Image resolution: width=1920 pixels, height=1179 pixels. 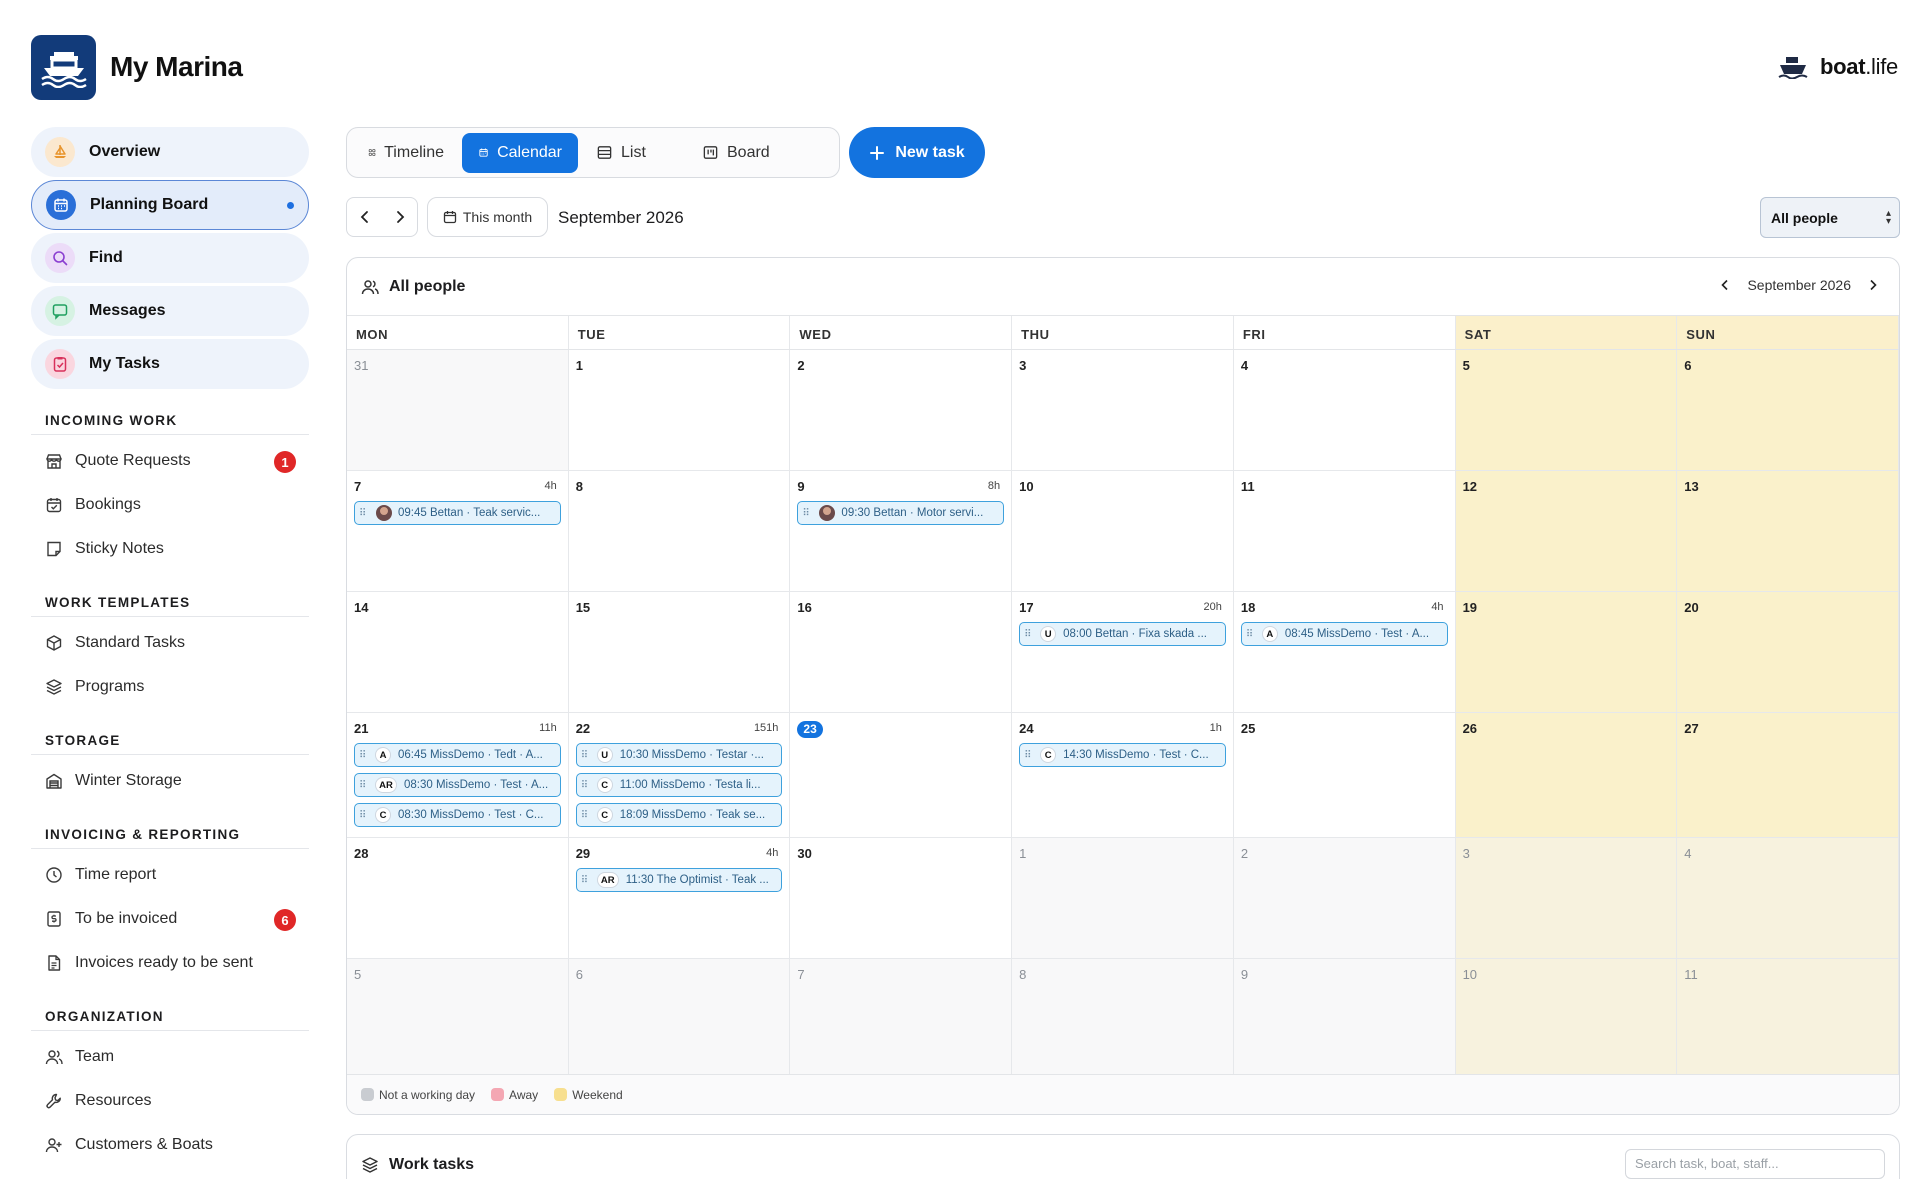 I want to click on day-cell: 31, so click(x=458, y=410).